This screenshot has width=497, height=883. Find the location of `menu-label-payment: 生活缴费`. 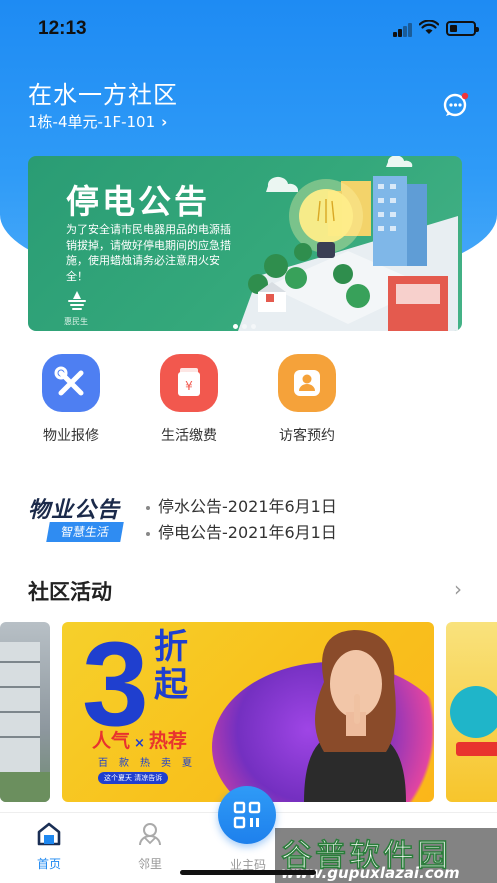

menu-label-payment: 生活缴费 is located at coordinates (189, 436).